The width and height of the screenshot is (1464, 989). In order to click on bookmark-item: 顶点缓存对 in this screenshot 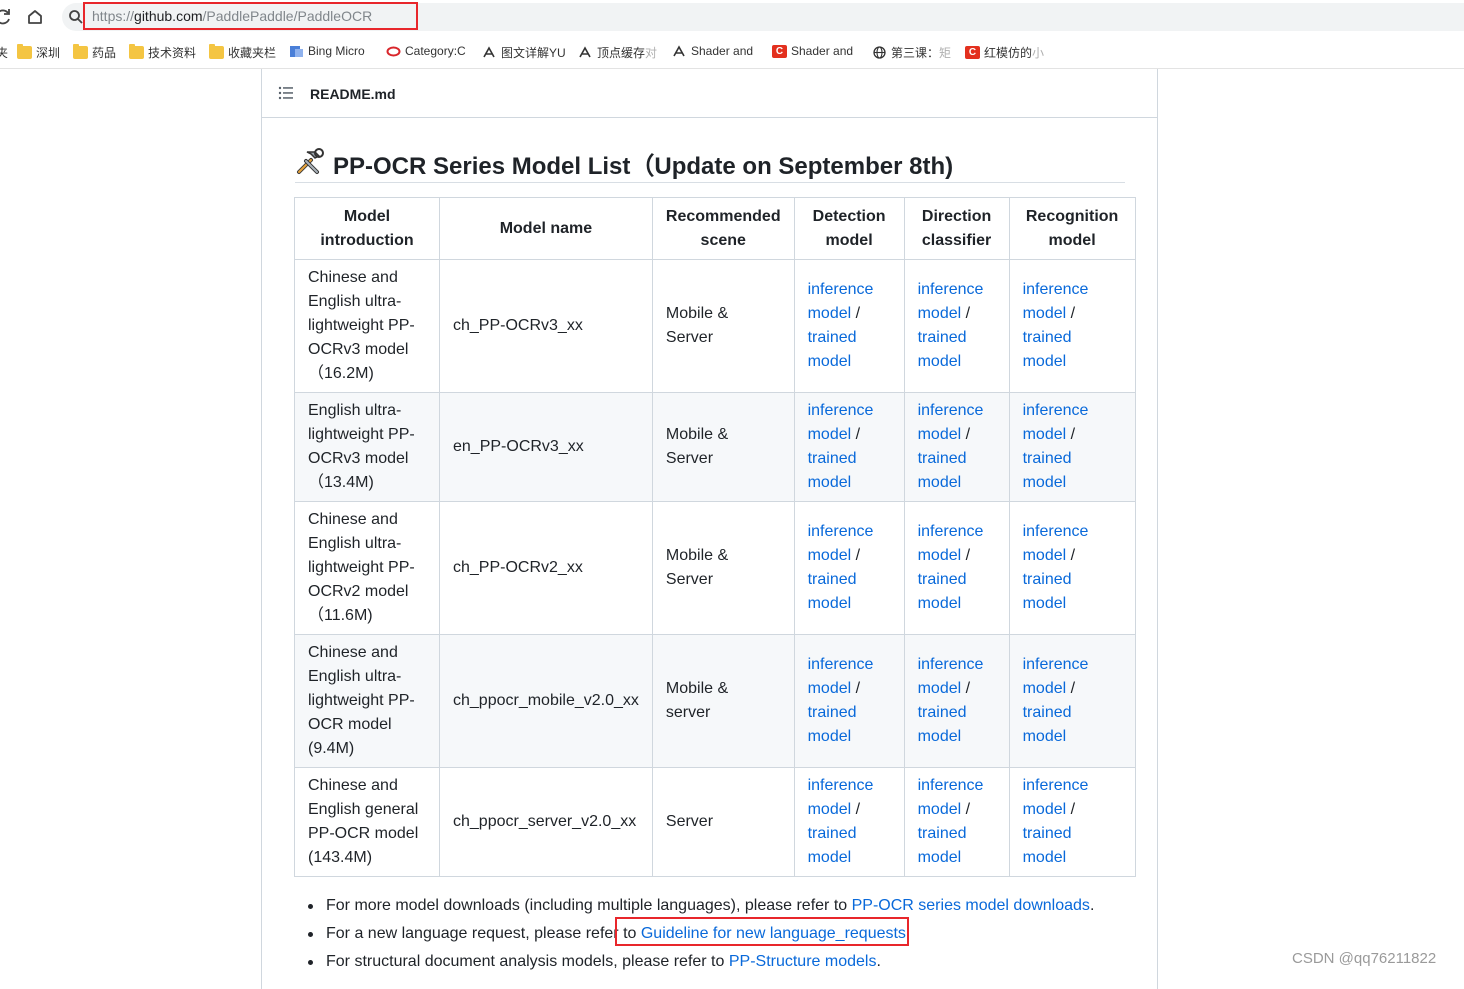, I will do `click(617, 52)`.